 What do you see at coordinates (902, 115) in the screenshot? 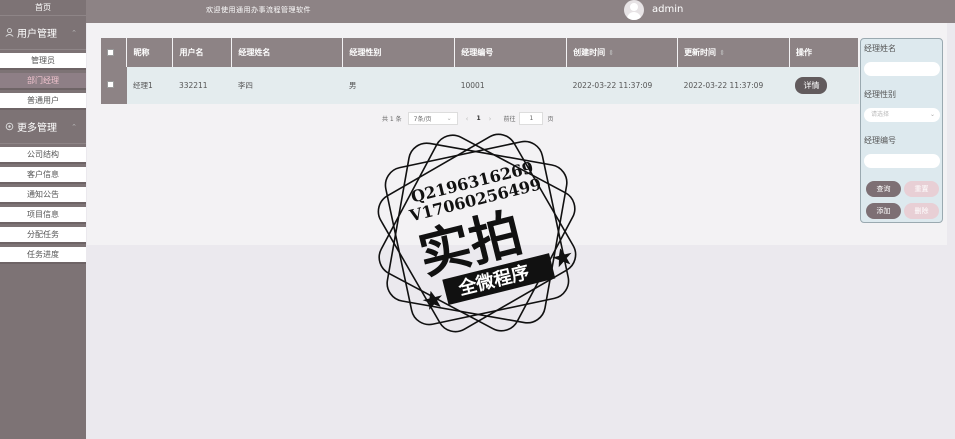
I see `manager-gender-select: 请选择 ⌄` at bounding box center [902, 115].